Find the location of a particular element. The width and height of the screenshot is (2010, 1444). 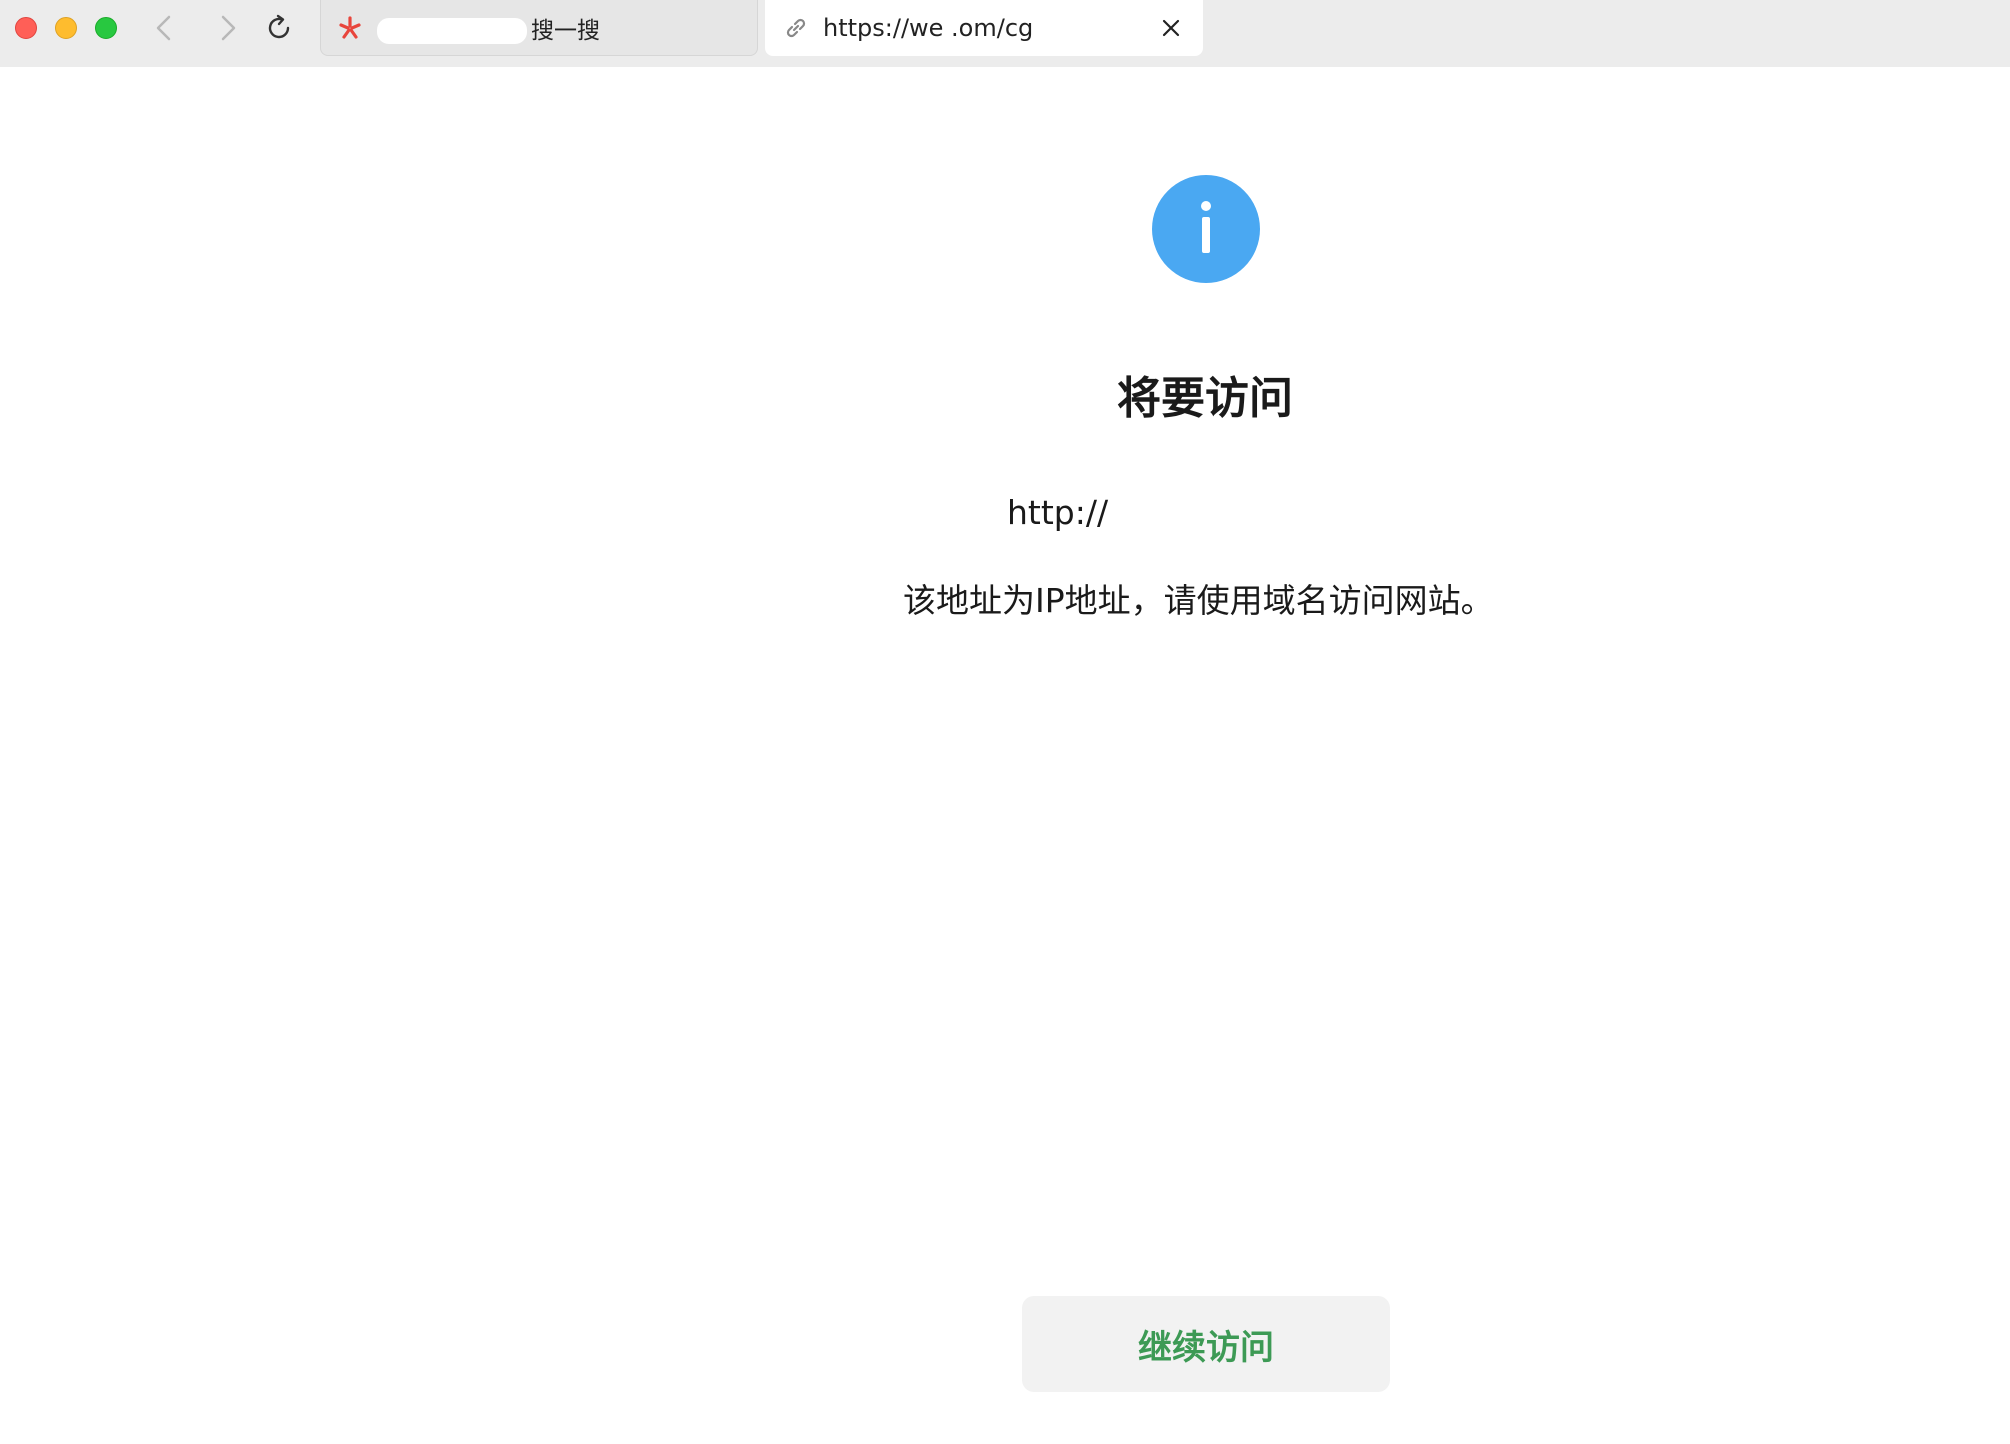

maximize-window-button is located at coordinates (106, 28).